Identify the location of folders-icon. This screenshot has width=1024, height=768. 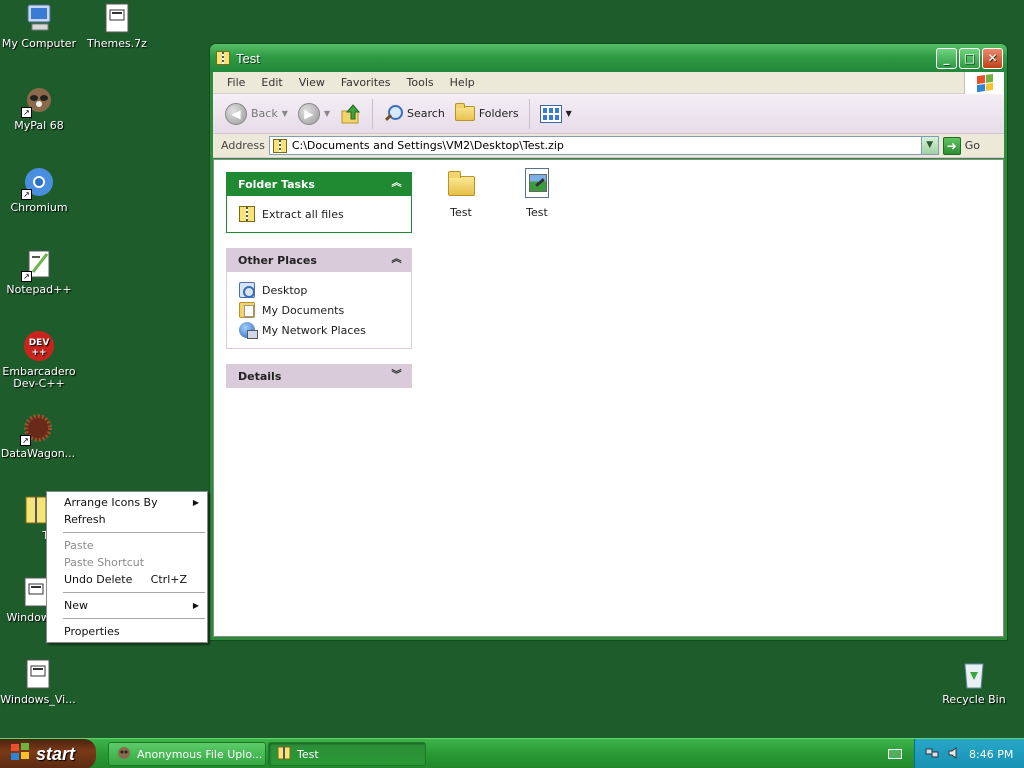
(464, 112).